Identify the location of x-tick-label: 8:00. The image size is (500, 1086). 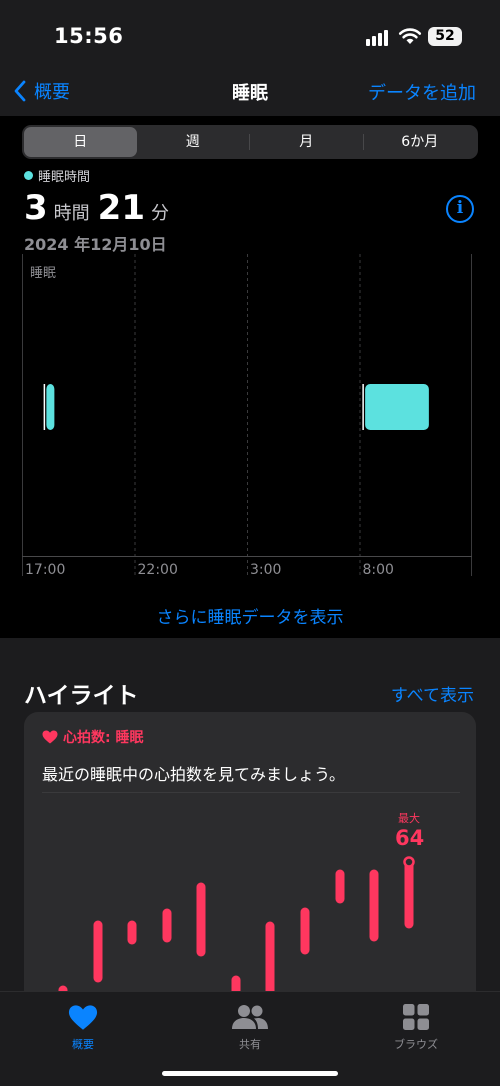
(378, 570).